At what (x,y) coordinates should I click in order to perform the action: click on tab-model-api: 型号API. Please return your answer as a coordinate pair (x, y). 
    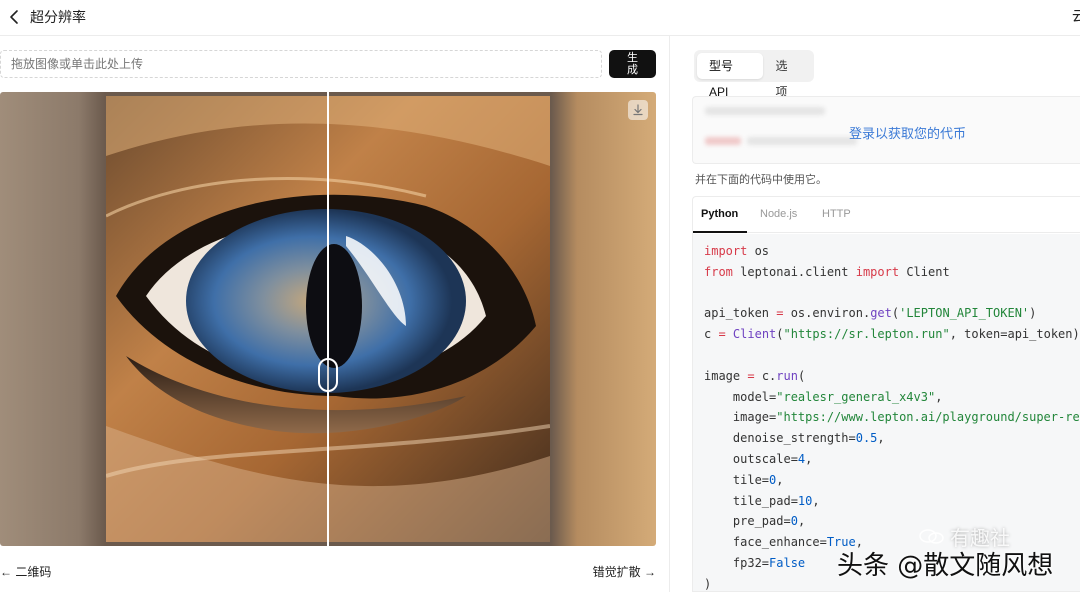
    Looking at the image, I should click on (730, 76).